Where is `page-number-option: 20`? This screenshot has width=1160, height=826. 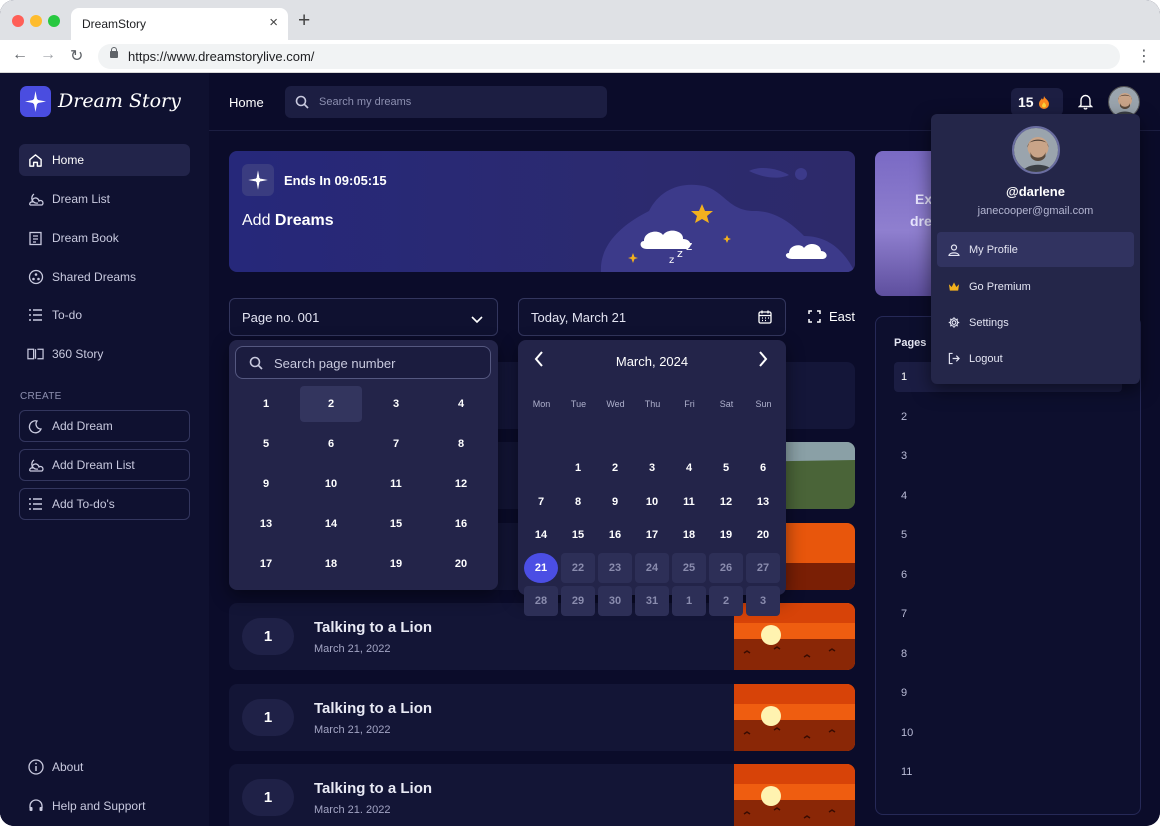
page-number-option: 20 is located at coordinates (461, 564).